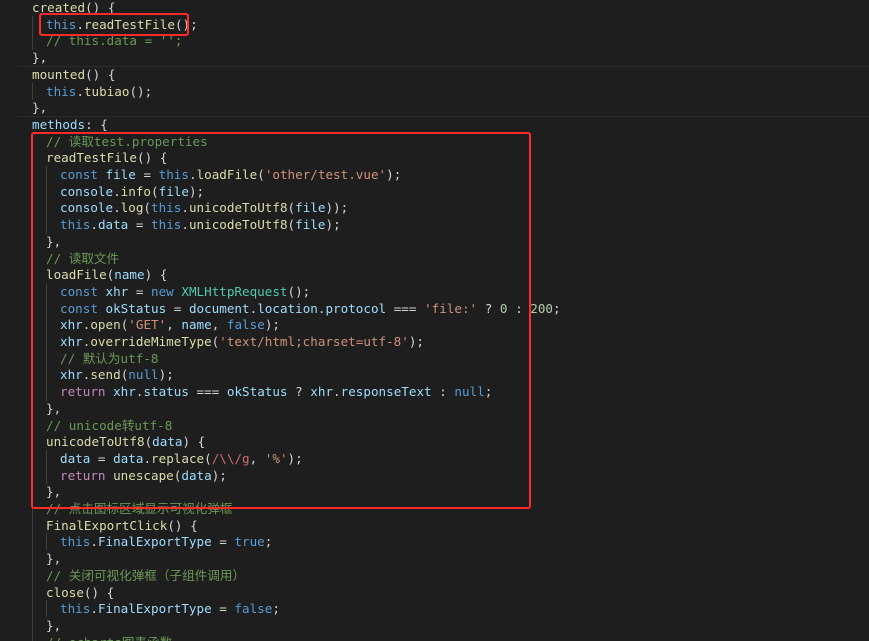 This screenshot has height=641, width=869. What do you see at coordinates (70, 125) in the screenshot?
I see `code-line: methods: {` at bounding box center [70, 125].